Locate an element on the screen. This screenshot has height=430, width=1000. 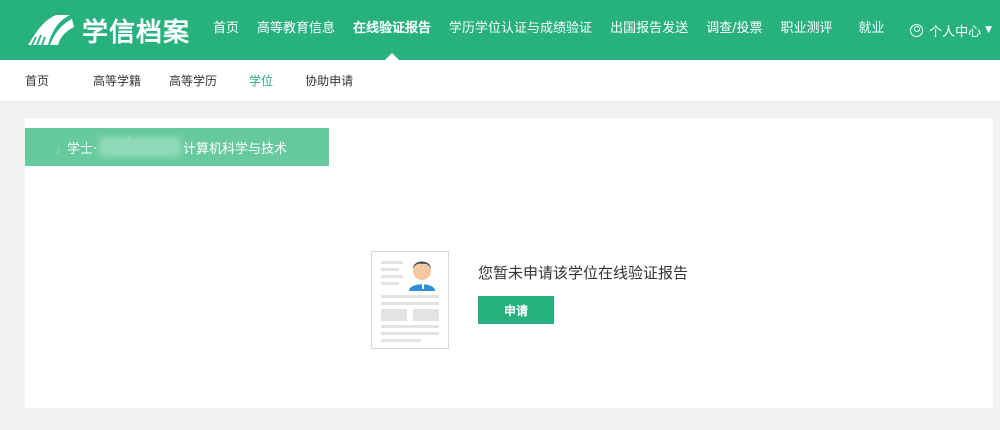
degree-tab: ✓ ✓ ✓ ✓ 学士· 计算机科学与技术 is located at coordinates (177, 147).